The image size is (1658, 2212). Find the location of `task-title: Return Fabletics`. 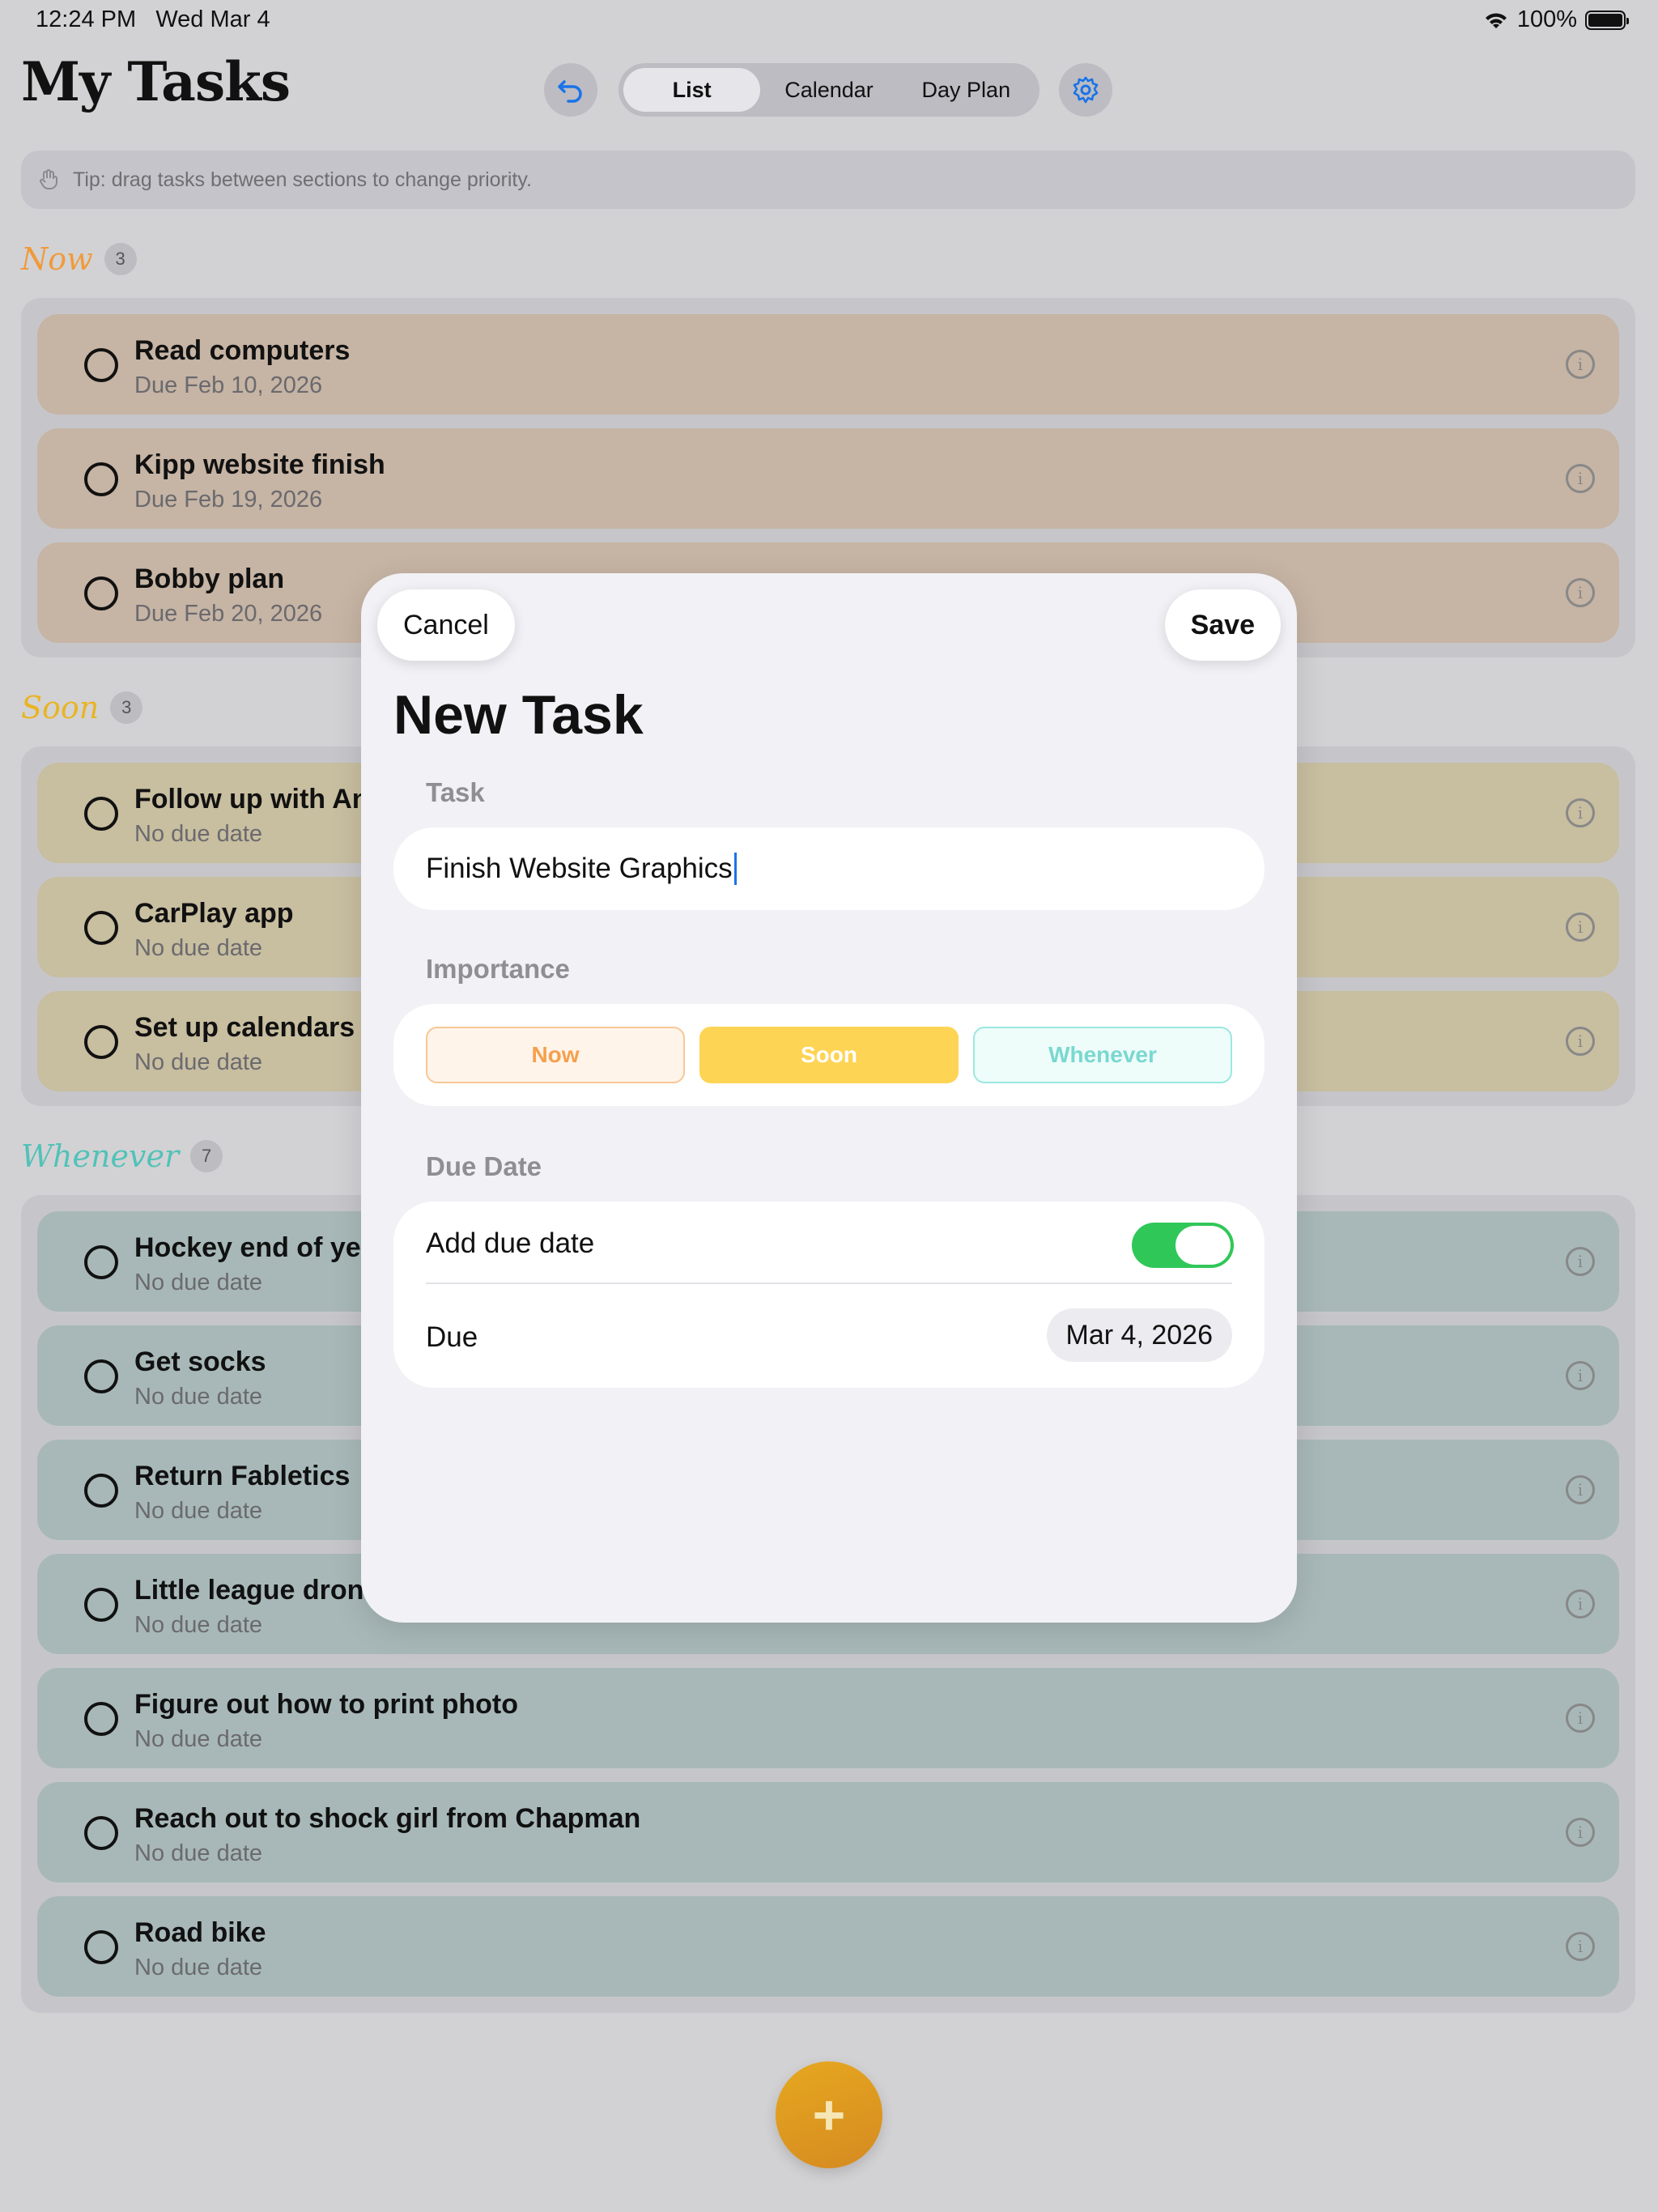

task-title: Return Fabletics is located at coordinates (242, 1476).